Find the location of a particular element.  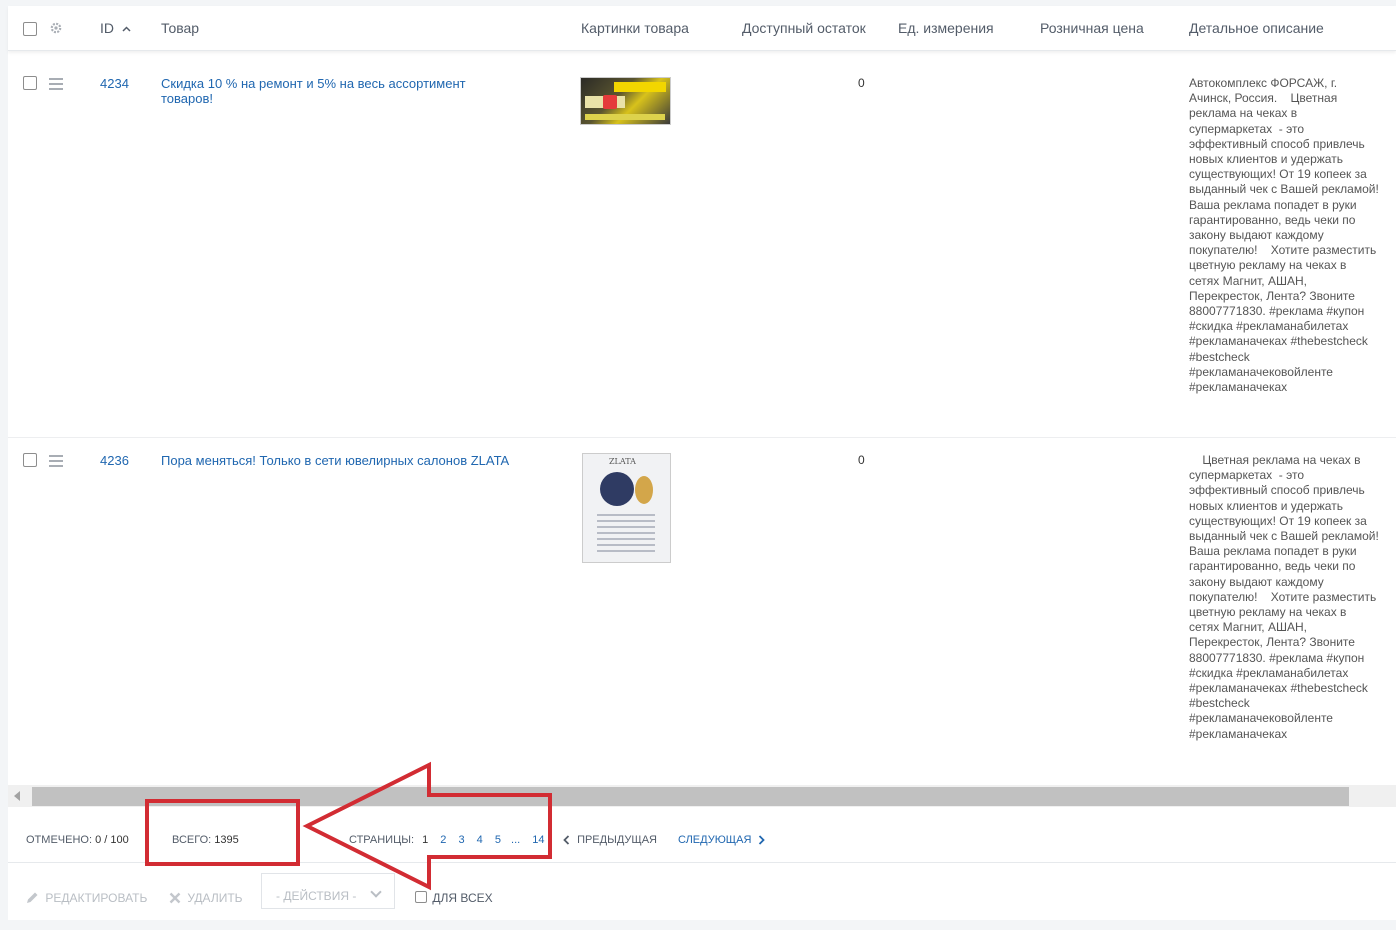

selected-label: ОТМЕЧЕНО: is located at coordinates (59, 840).